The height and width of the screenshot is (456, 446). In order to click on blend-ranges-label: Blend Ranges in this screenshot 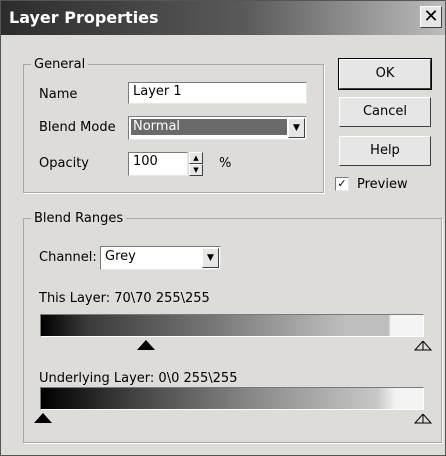, I will do `click(79, 218)`.